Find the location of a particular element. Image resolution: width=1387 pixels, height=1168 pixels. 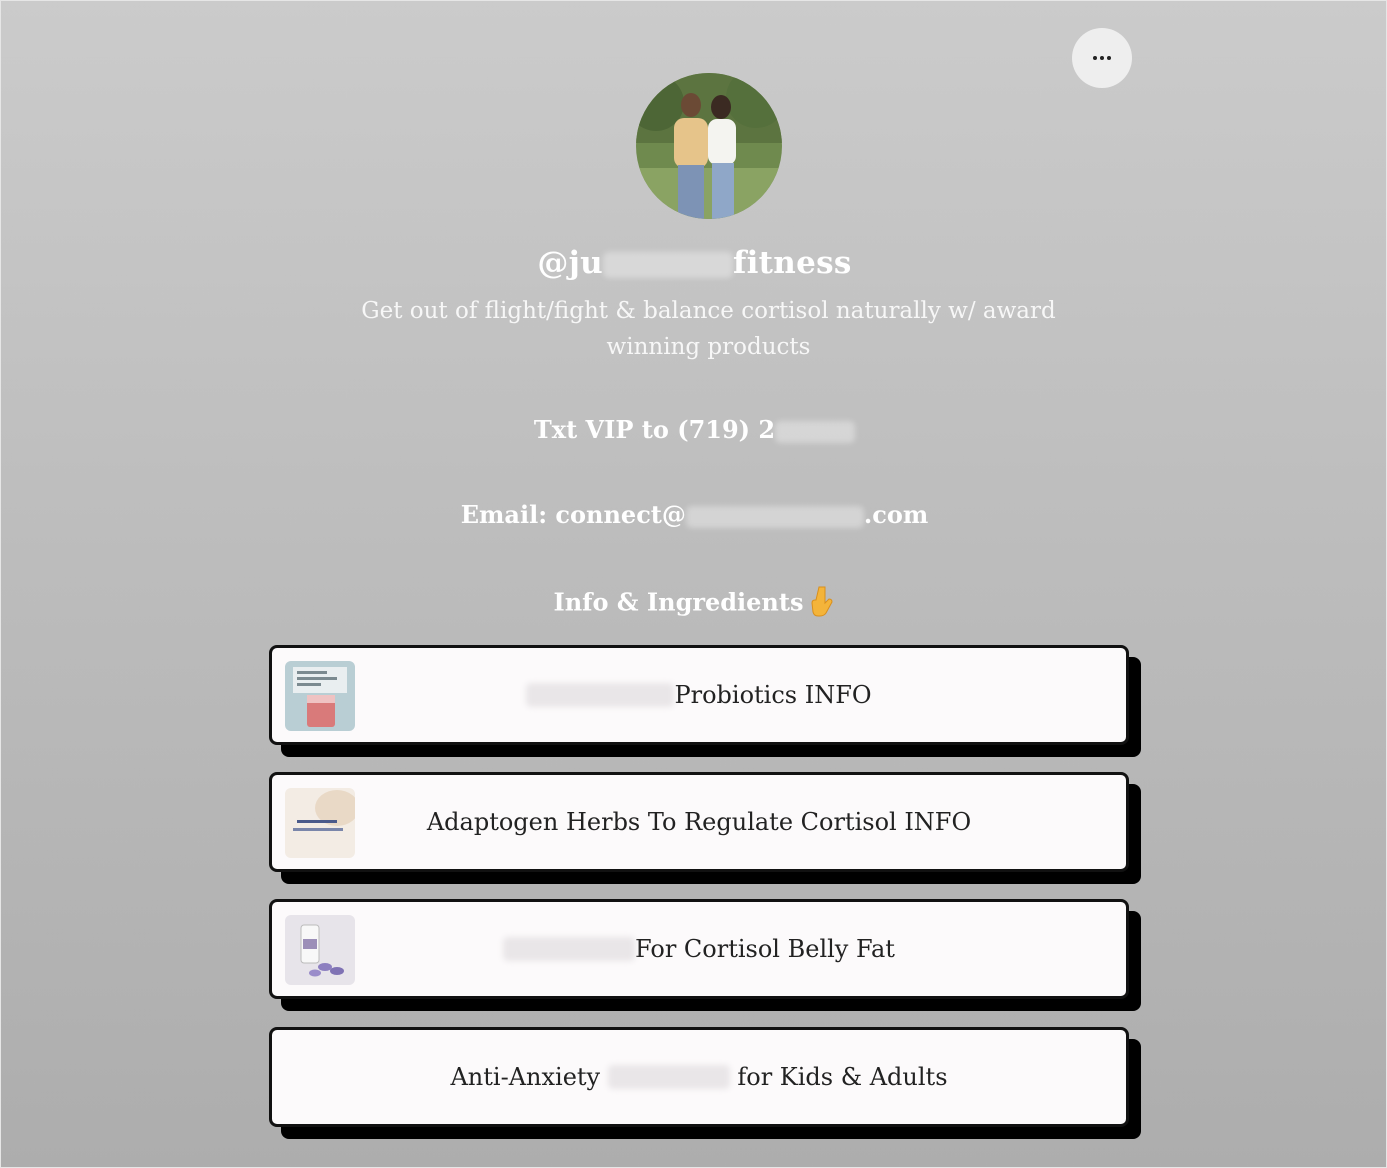

username-suffix: fitness is located at coordinates (792, 263).